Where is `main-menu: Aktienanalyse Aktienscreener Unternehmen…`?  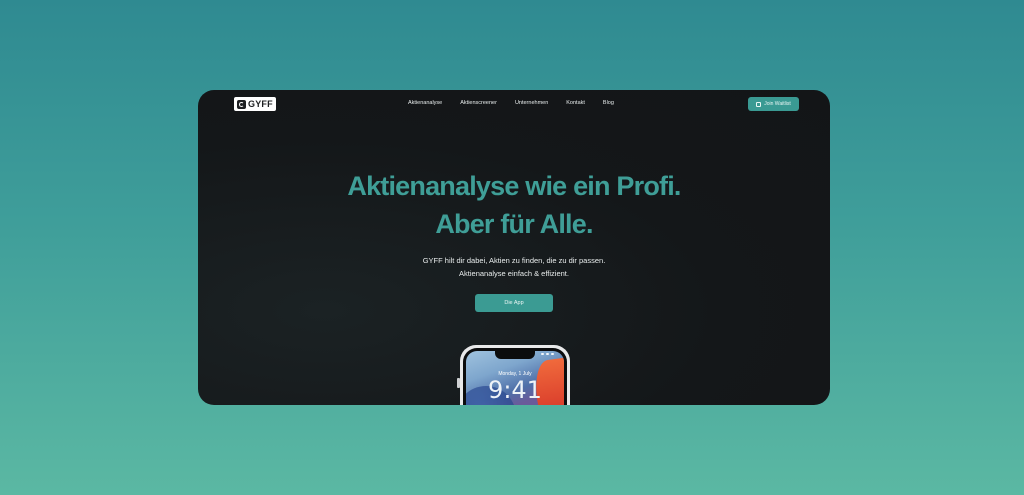
main-menu: Aktienanalyse Aktienscreener Unternehmen… is located at coordinates (511, 103).